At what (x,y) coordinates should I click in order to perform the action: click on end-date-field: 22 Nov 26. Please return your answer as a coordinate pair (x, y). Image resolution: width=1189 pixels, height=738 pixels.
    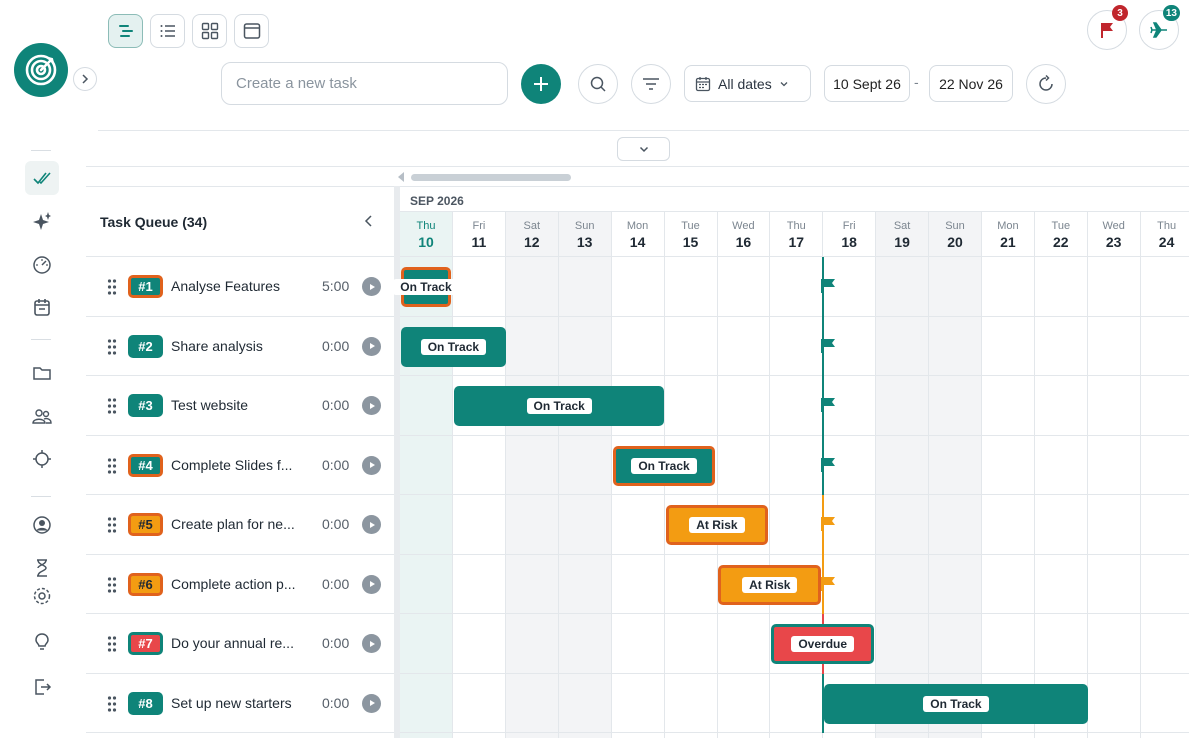
    Looking at the image, I should click on (971, 83).